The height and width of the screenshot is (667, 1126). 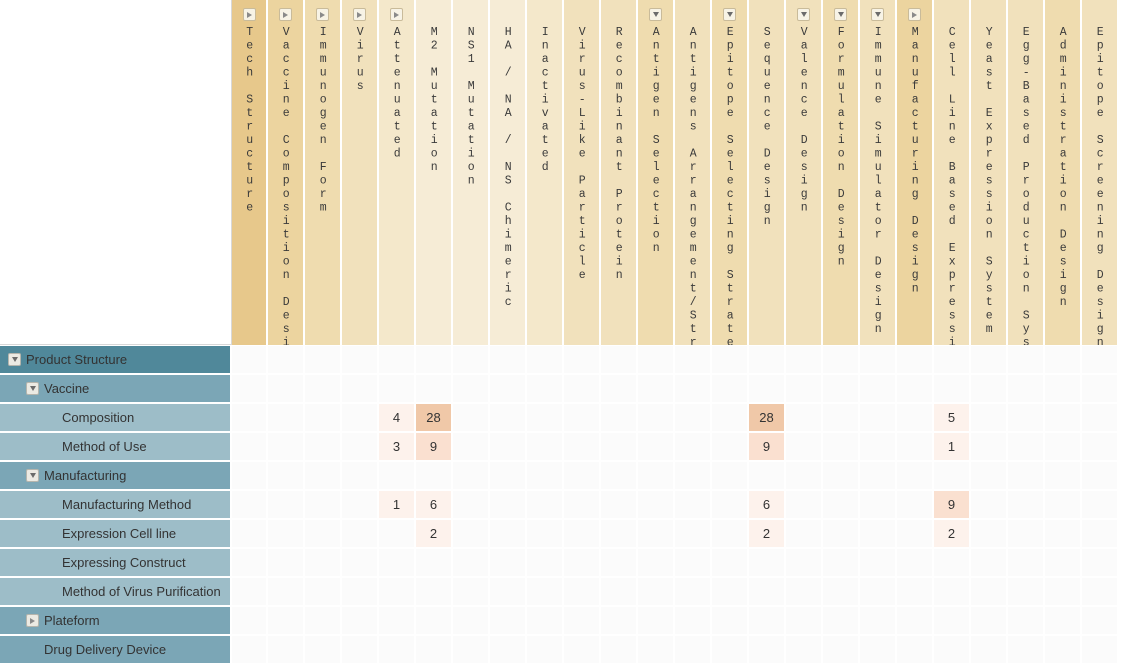 What do you see at coordinates (656, 172) in the screenshot?
I see `column-header-antigen-selection: Antigen Selection` at bounding box center [656, 172].